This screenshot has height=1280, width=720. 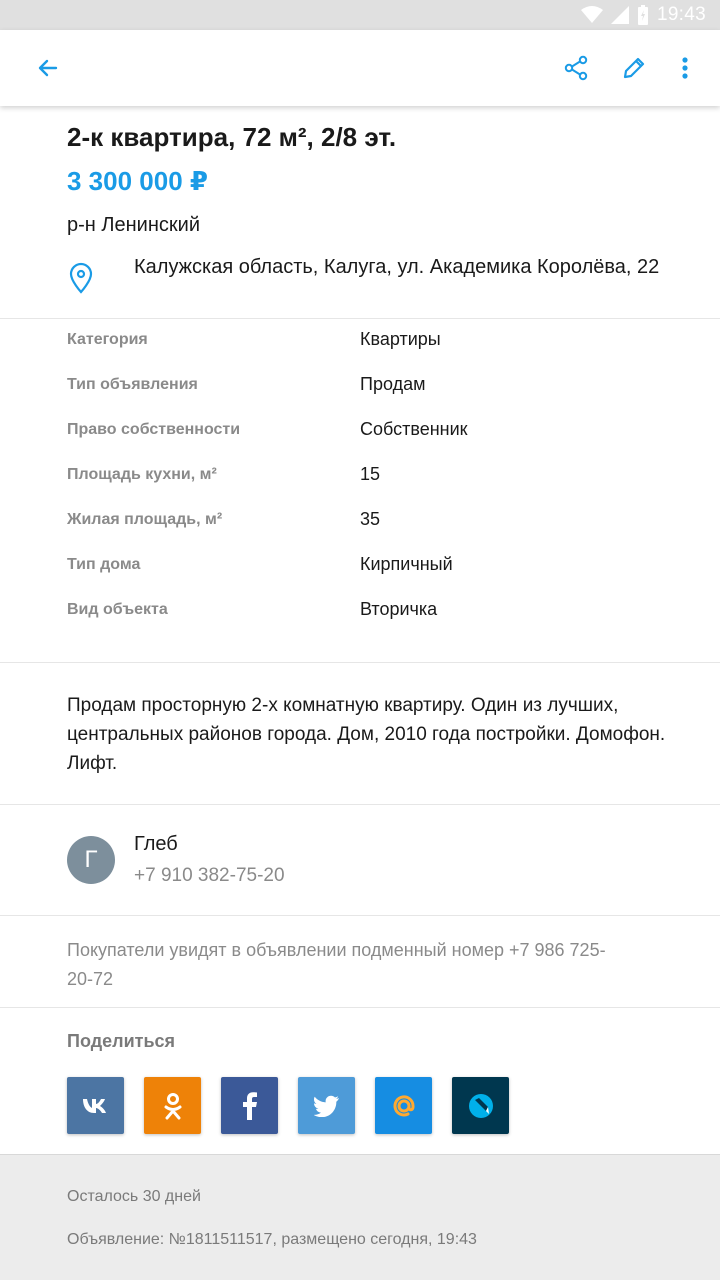 I want to click on share-mailru-button, so click(x=403, y=1105).